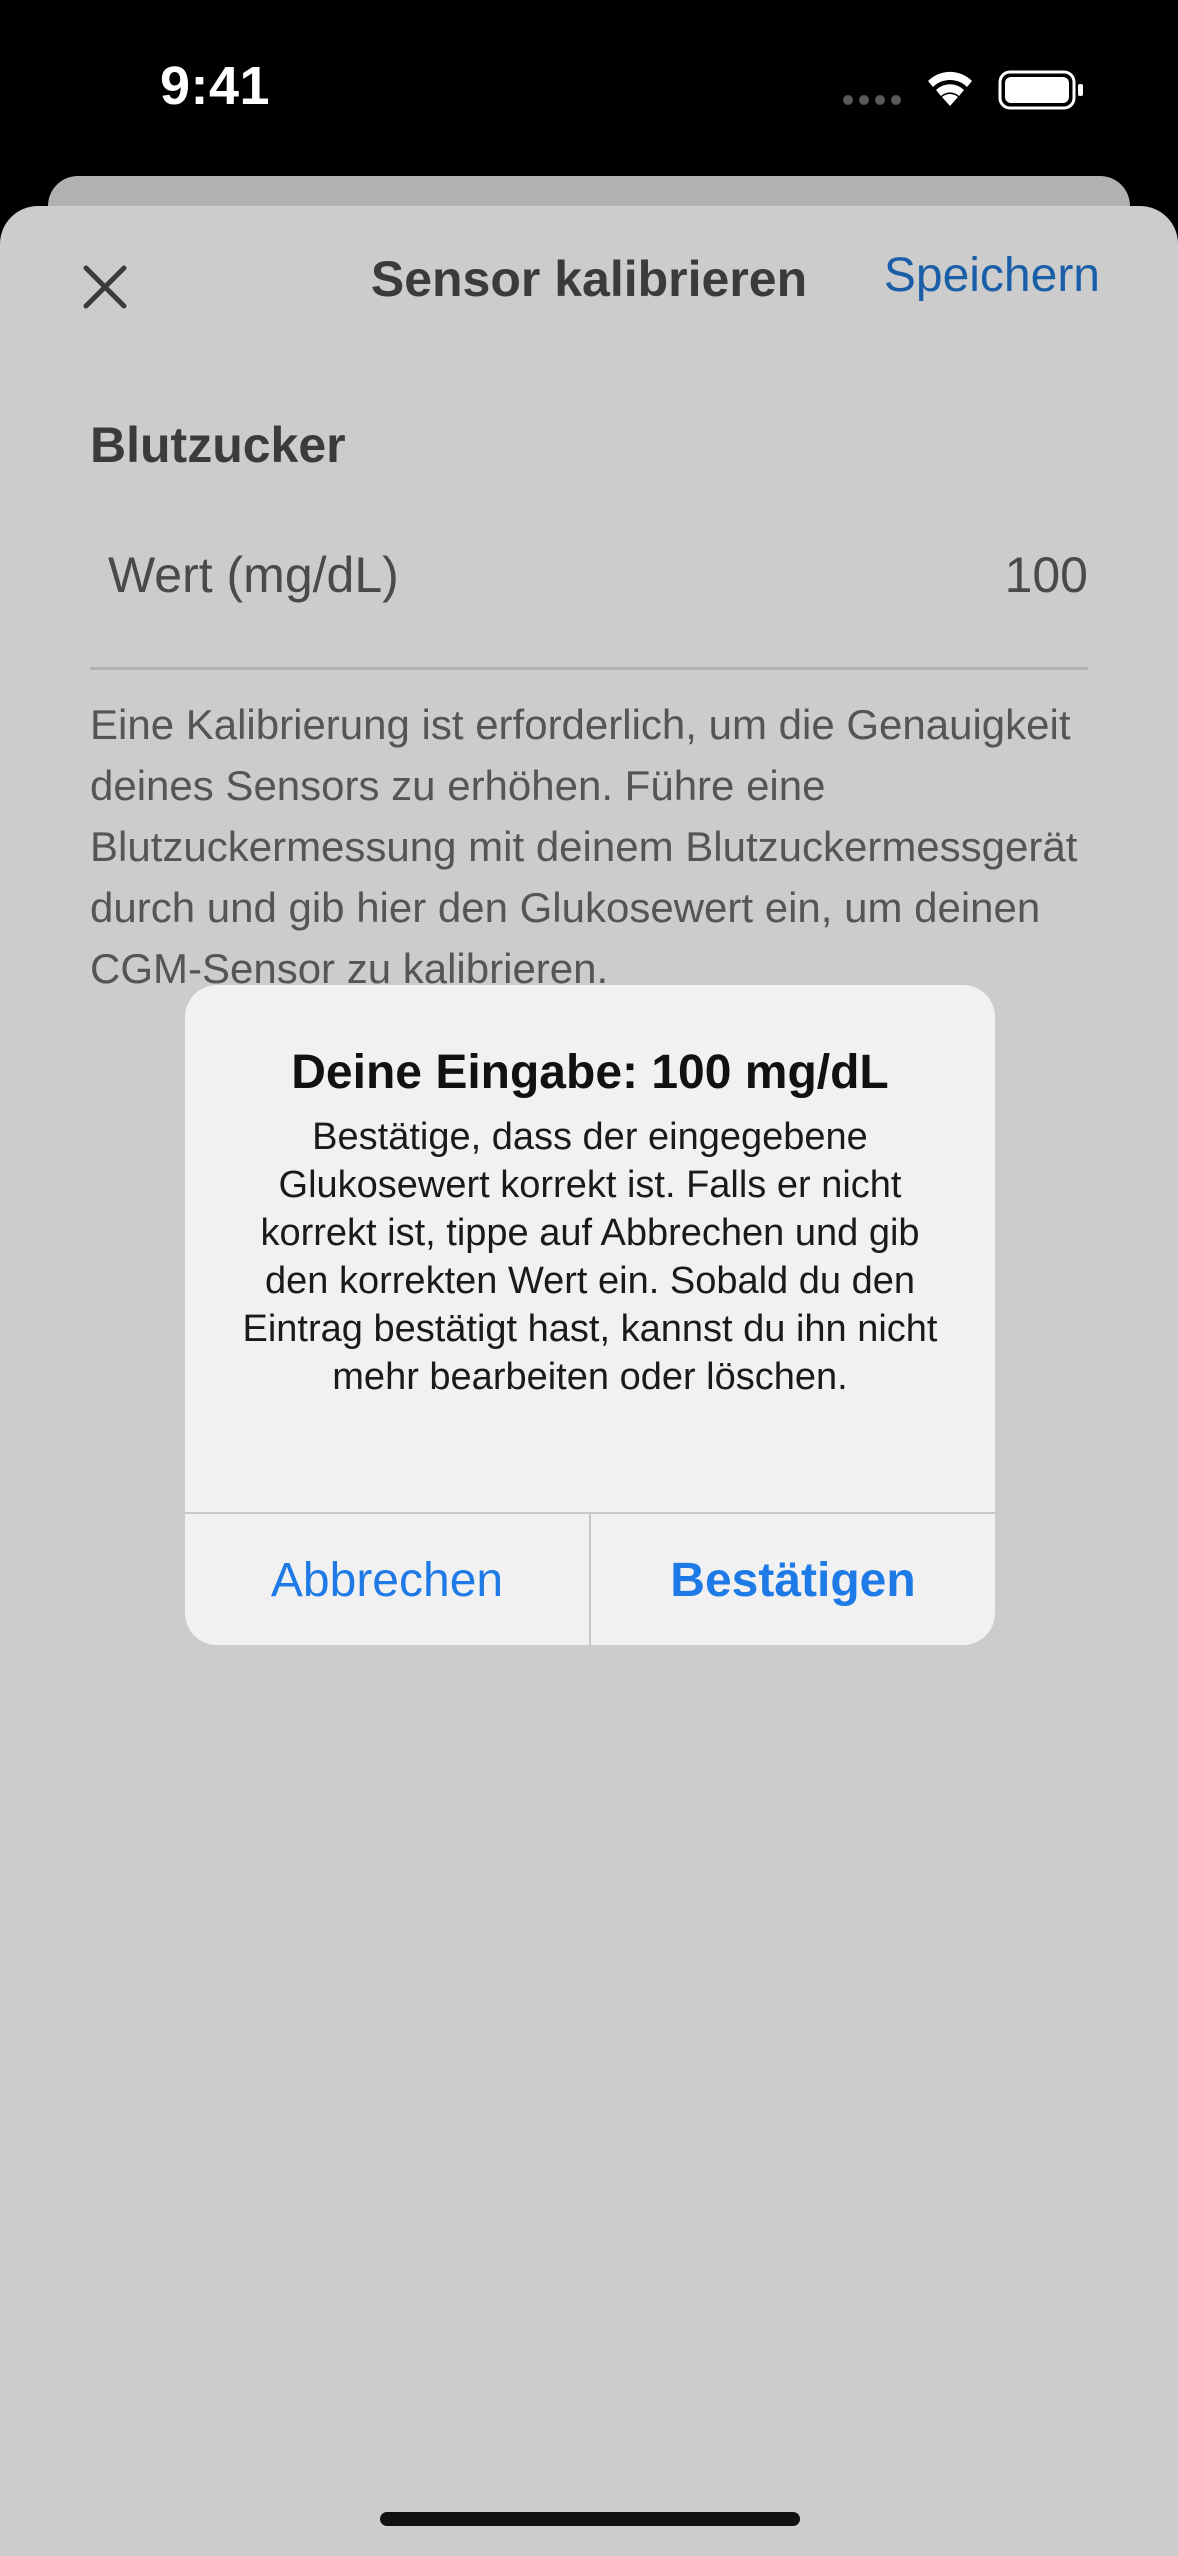 Image resolution: width=1178 pixels, height=2556 pixels. What do you see at coordinates (590, 2519) in the screenshot?
I see `home-indicator` at bounding box center [590, 2519].